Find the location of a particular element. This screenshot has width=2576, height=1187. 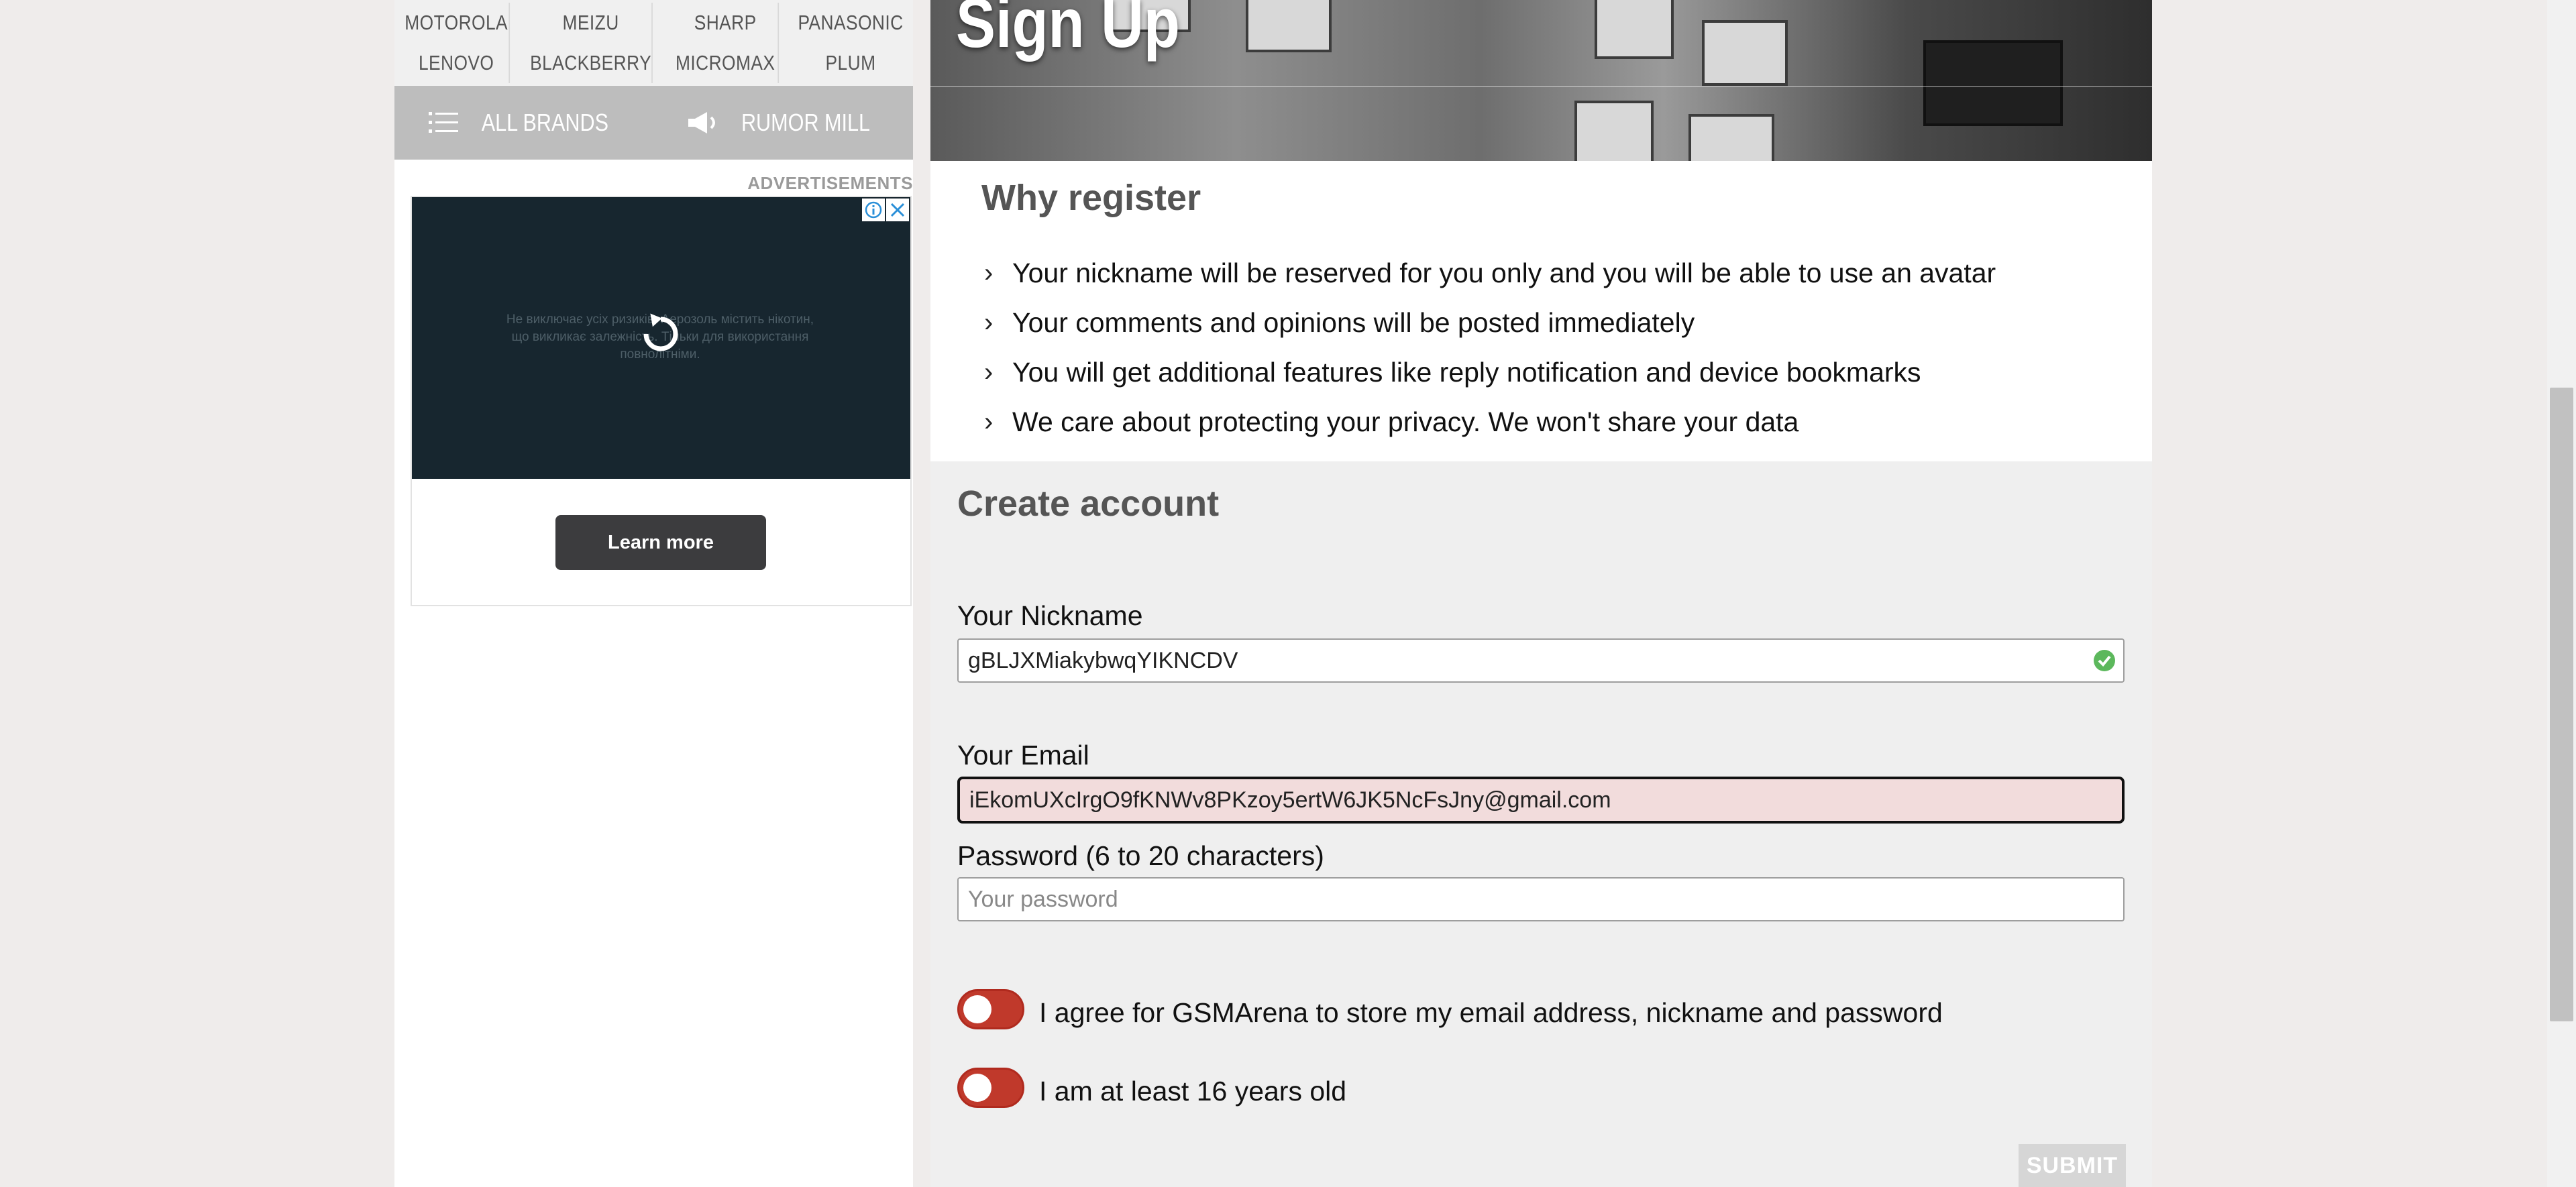

age-label: I am at least 16 years old is located at coordinates (1193, 1092).